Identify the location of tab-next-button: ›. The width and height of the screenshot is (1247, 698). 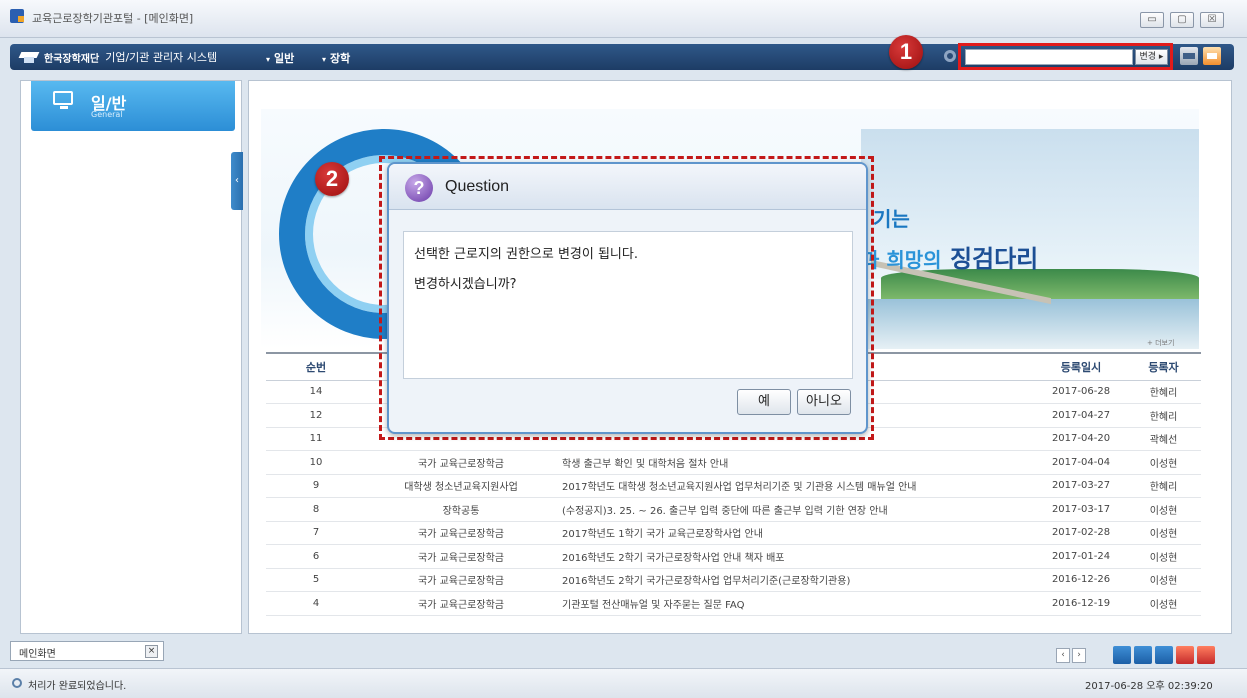
(1079, 655).